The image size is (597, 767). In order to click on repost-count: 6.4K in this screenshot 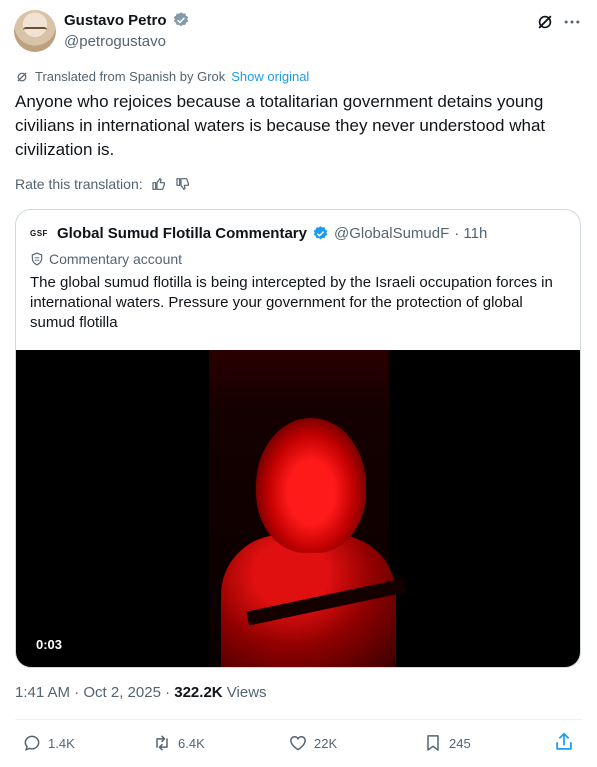, I will do `click(191, 743)`.